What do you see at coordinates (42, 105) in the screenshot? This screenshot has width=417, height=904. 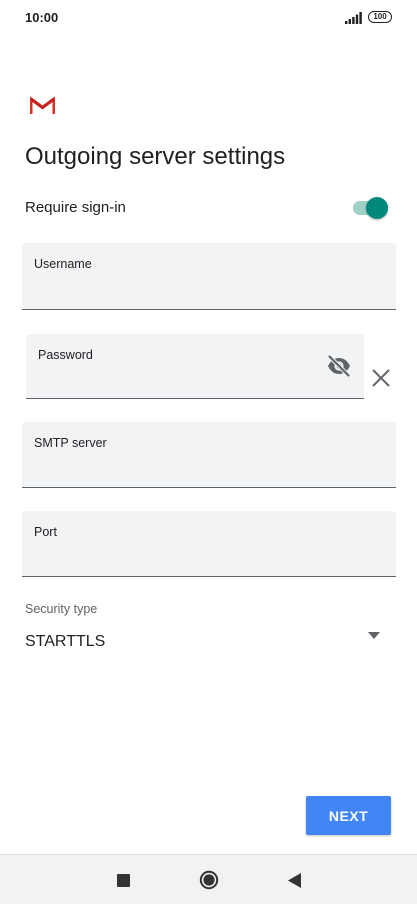 I see `gmail-logo` at bounding box center [42, 105].